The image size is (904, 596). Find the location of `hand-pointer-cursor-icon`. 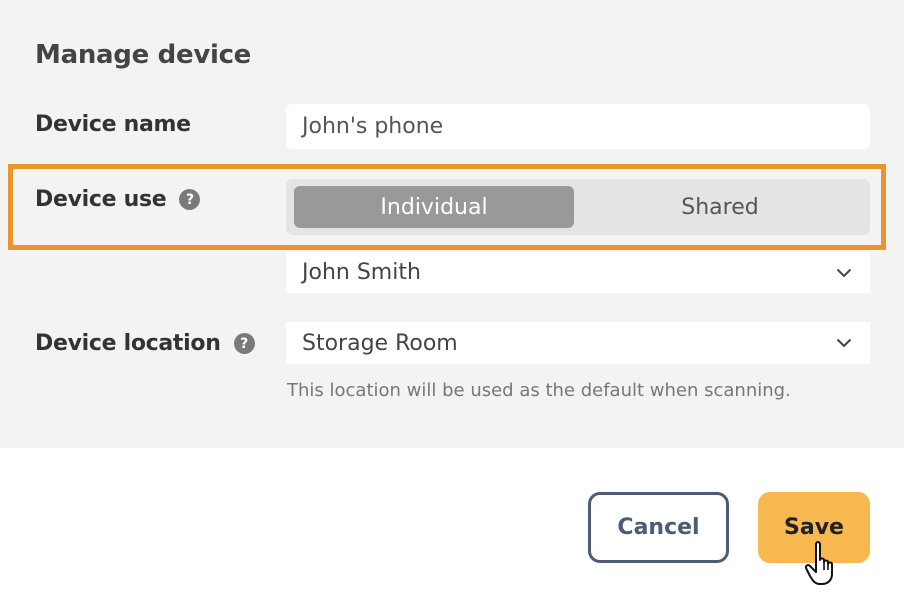

hand-pointer-cursor-icon is located at coordinates (818, 563).